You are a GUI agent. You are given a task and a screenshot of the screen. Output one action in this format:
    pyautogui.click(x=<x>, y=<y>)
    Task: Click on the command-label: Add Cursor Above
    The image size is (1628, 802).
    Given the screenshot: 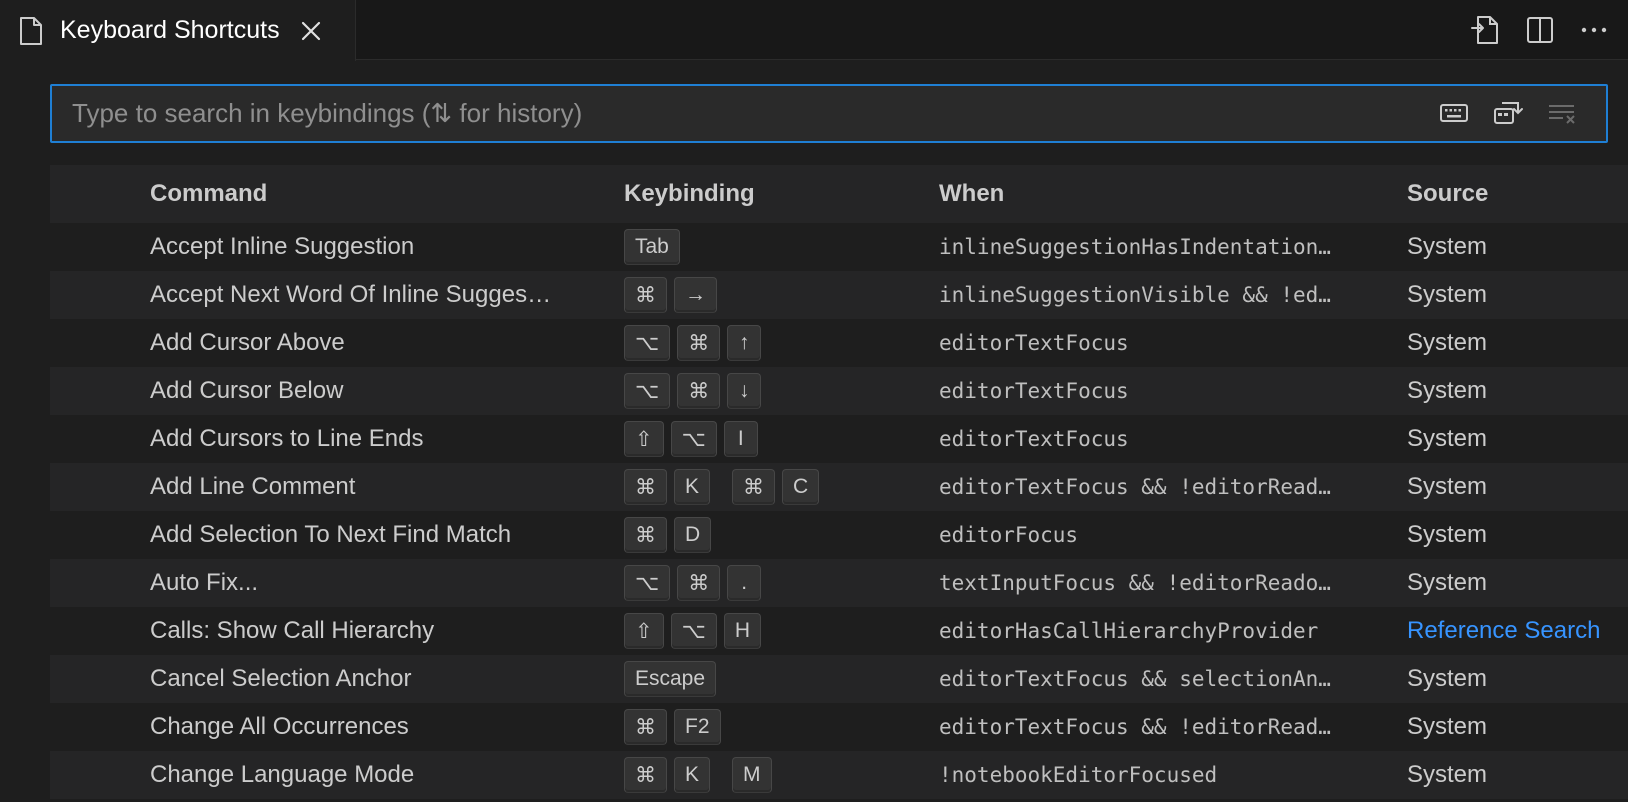 What is the action you would take?
    pyautogui.click(x=247, y=342)
    